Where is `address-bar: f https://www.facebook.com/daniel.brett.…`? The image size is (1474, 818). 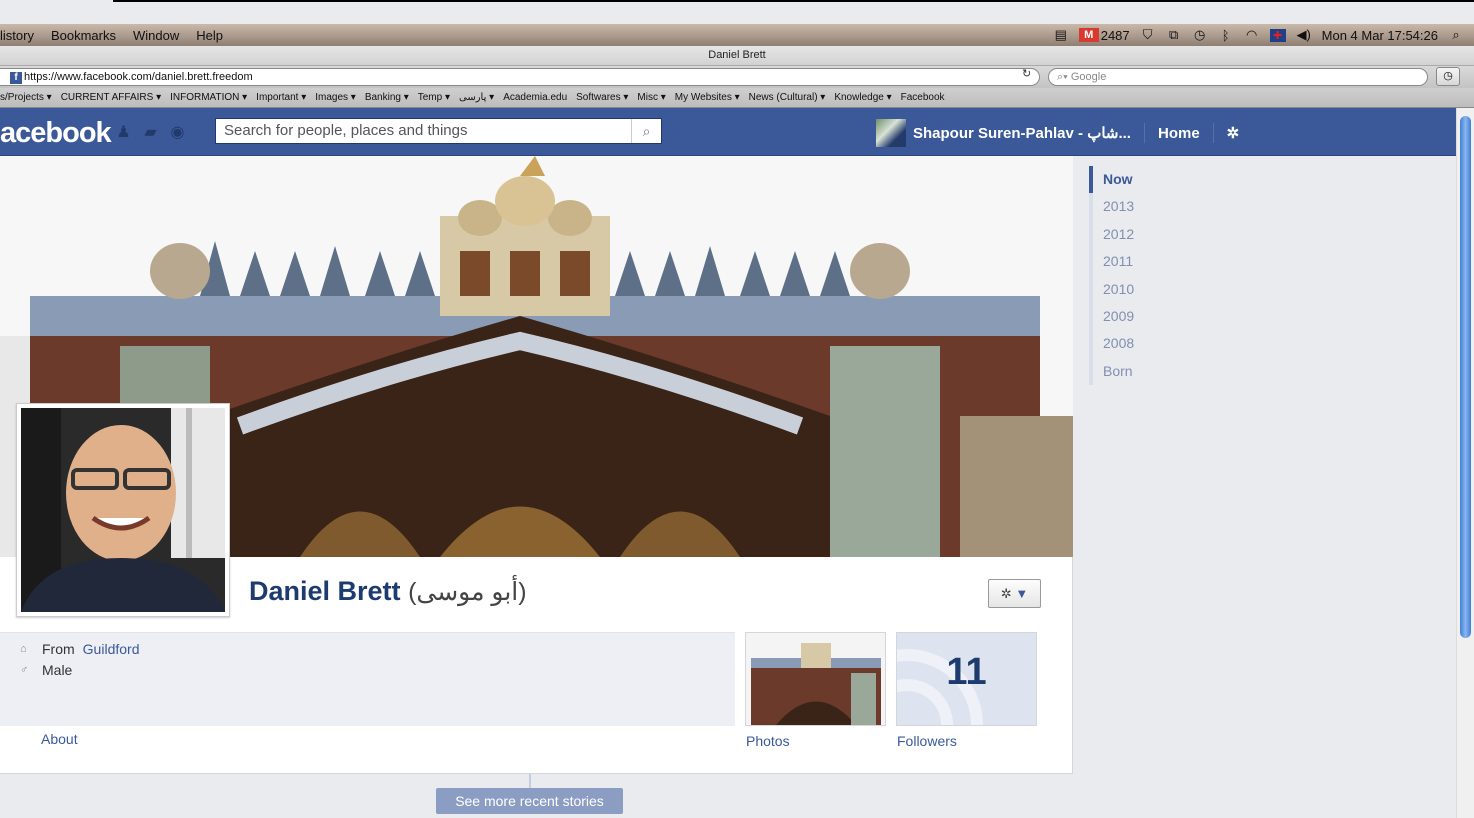 address-bar: f https://www.facebook.com/daniel.brett.… is located at coordinates (737, 77).